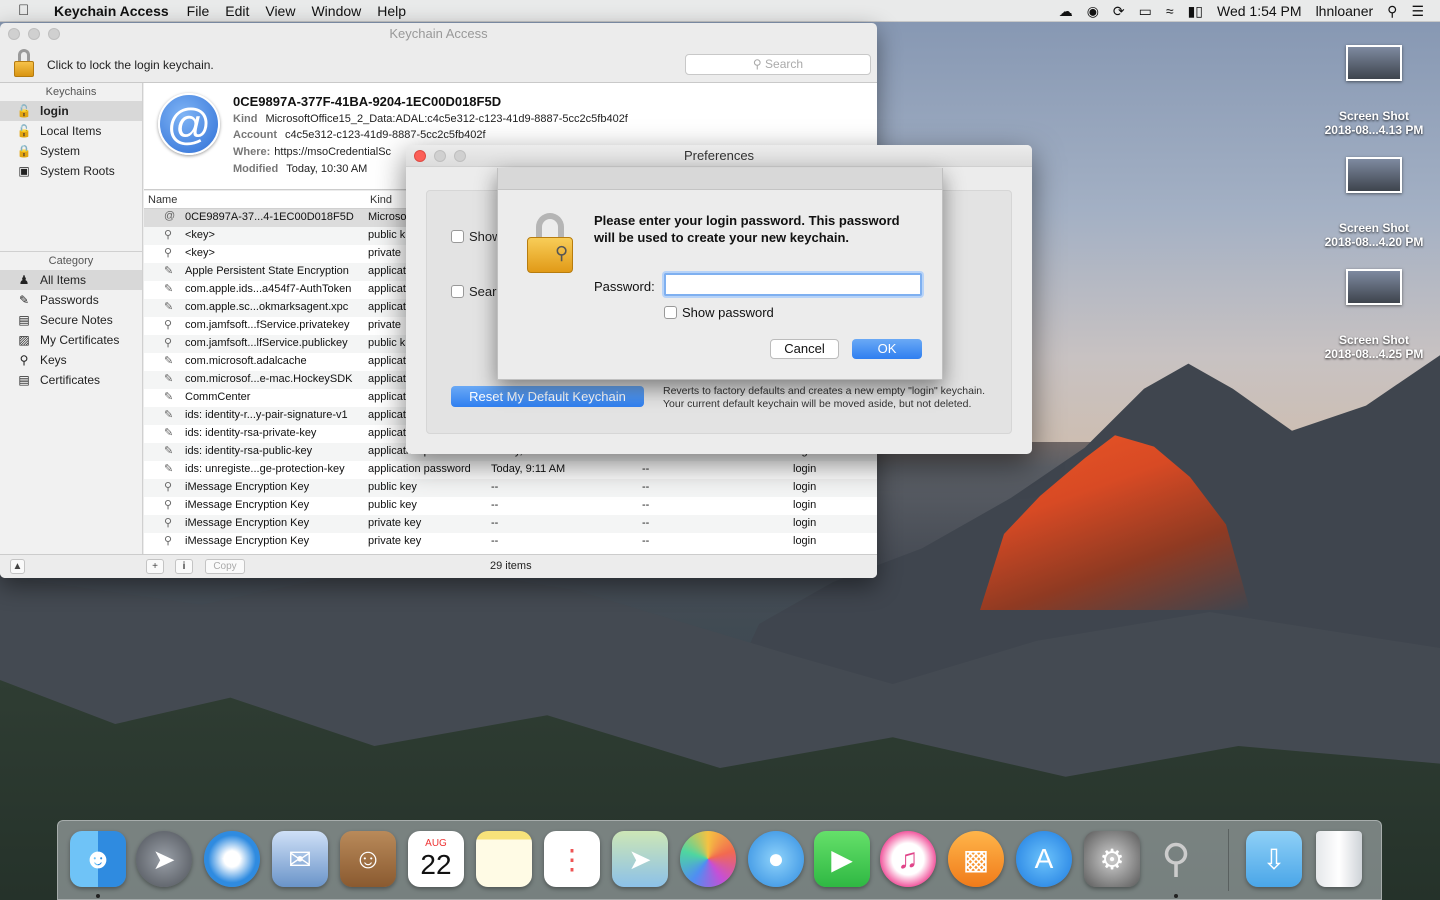 This screenshot has height=900, width=1440. What do you see at coordinates (778, 64) in the screenshot?
I see `search-input: ⚲ Search` at bounding box center [778, 64].